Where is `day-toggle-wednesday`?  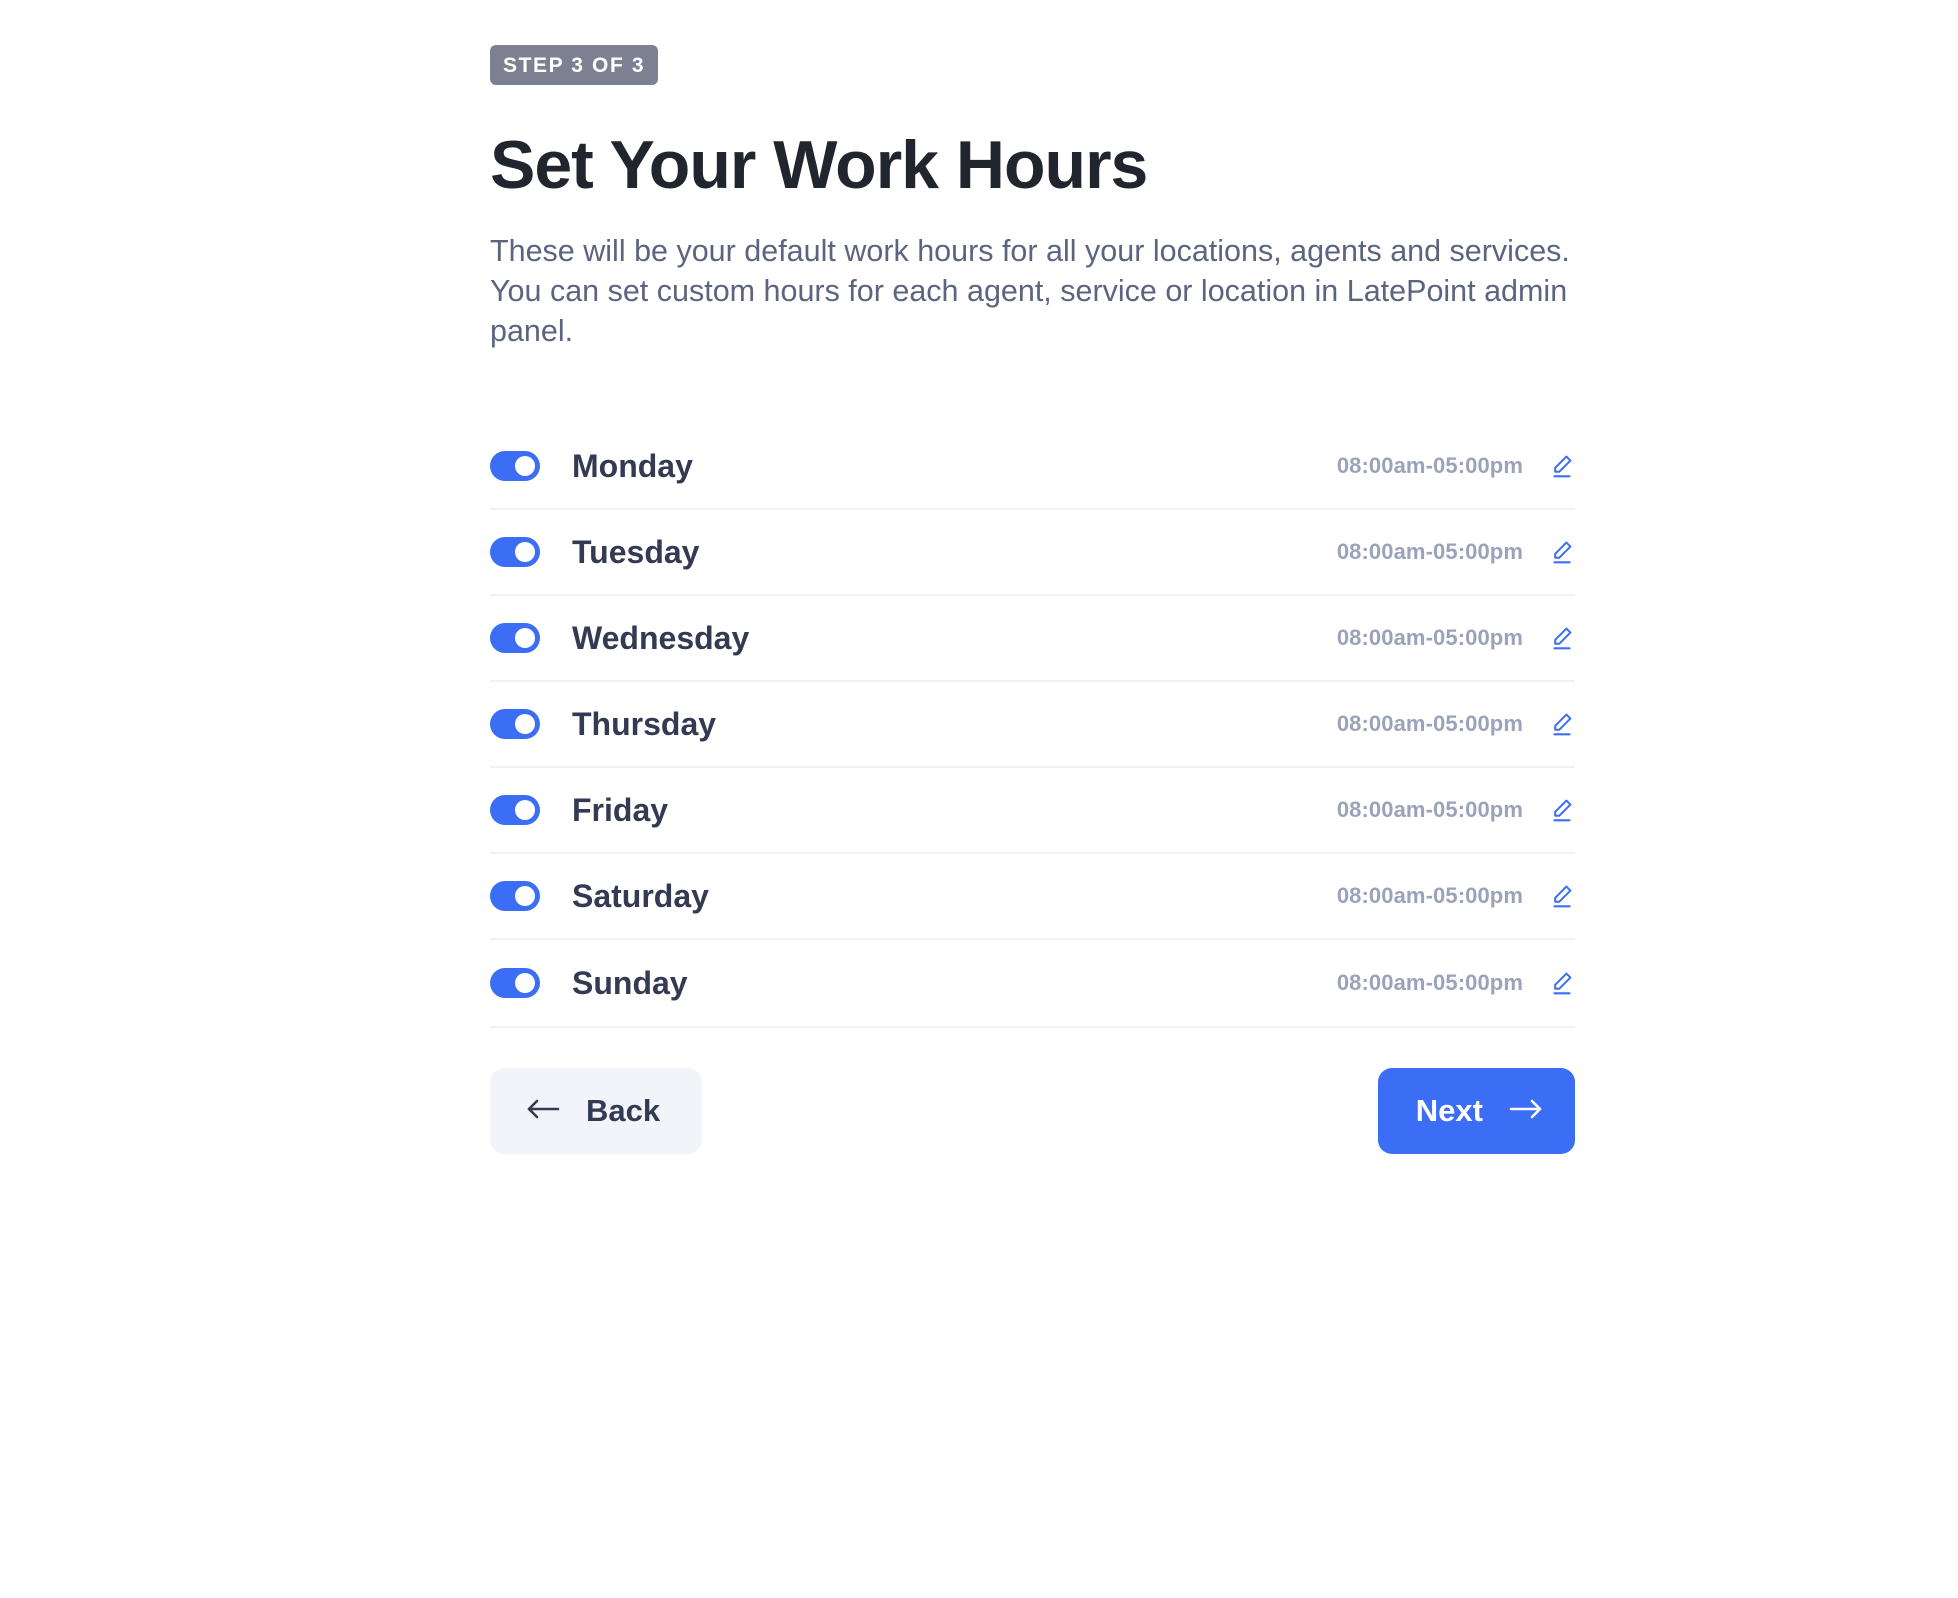
day-toggle-wednesday is located at coordinates (515, 638).